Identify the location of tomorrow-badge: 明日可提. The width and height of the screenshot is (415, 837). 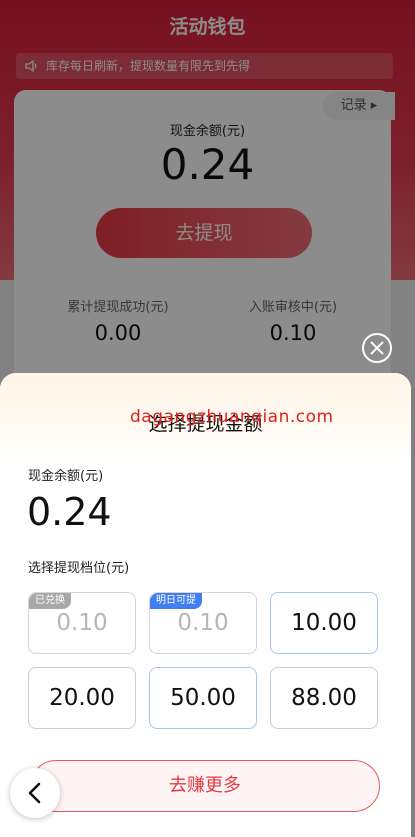
(176, 601).